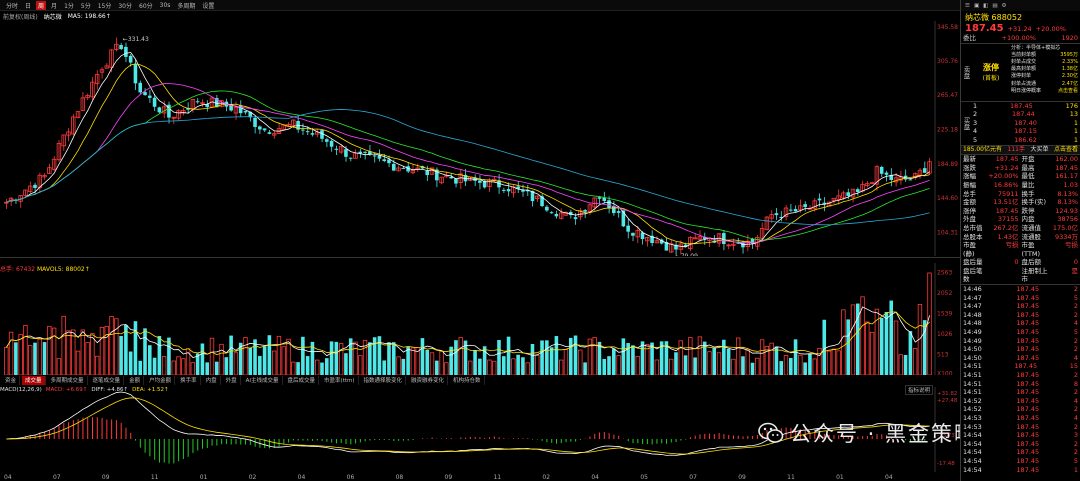 The width and height of the screenshot is (1080, 481). I want to click on period-tab: 30分, so click(125, 5).